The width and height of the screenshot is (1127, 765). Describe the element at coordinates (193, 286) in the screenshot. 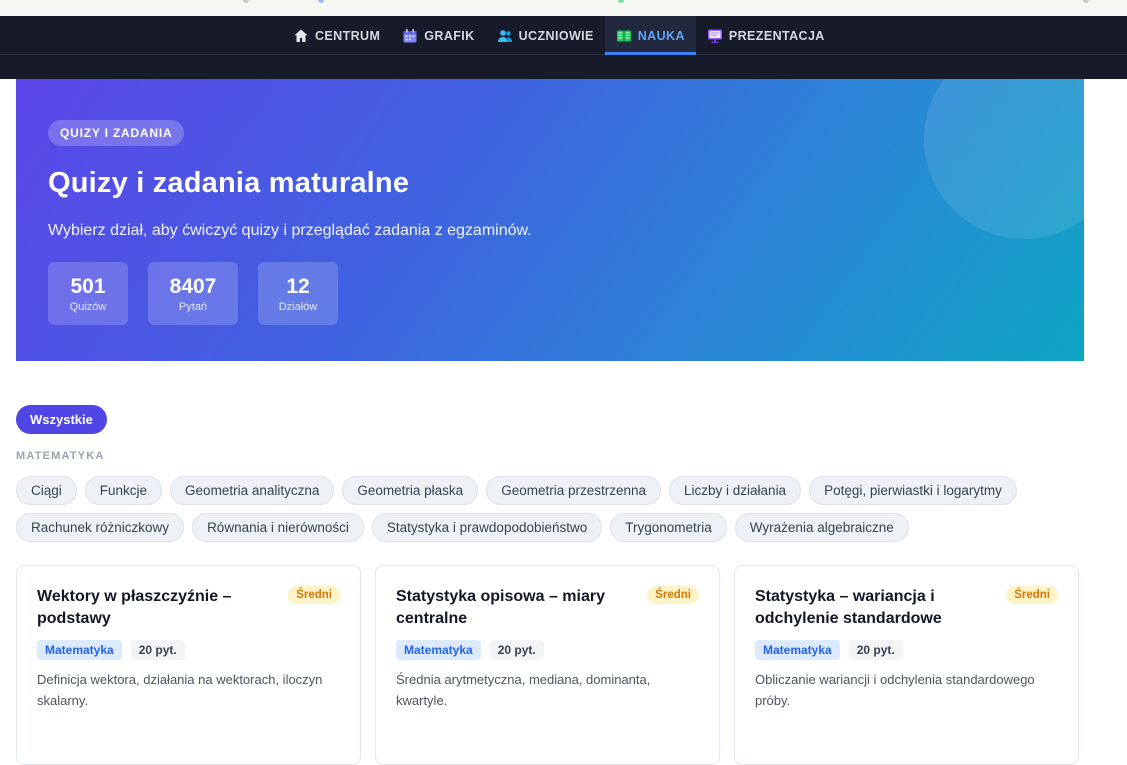

I see `stat-value: 8407` at that location.